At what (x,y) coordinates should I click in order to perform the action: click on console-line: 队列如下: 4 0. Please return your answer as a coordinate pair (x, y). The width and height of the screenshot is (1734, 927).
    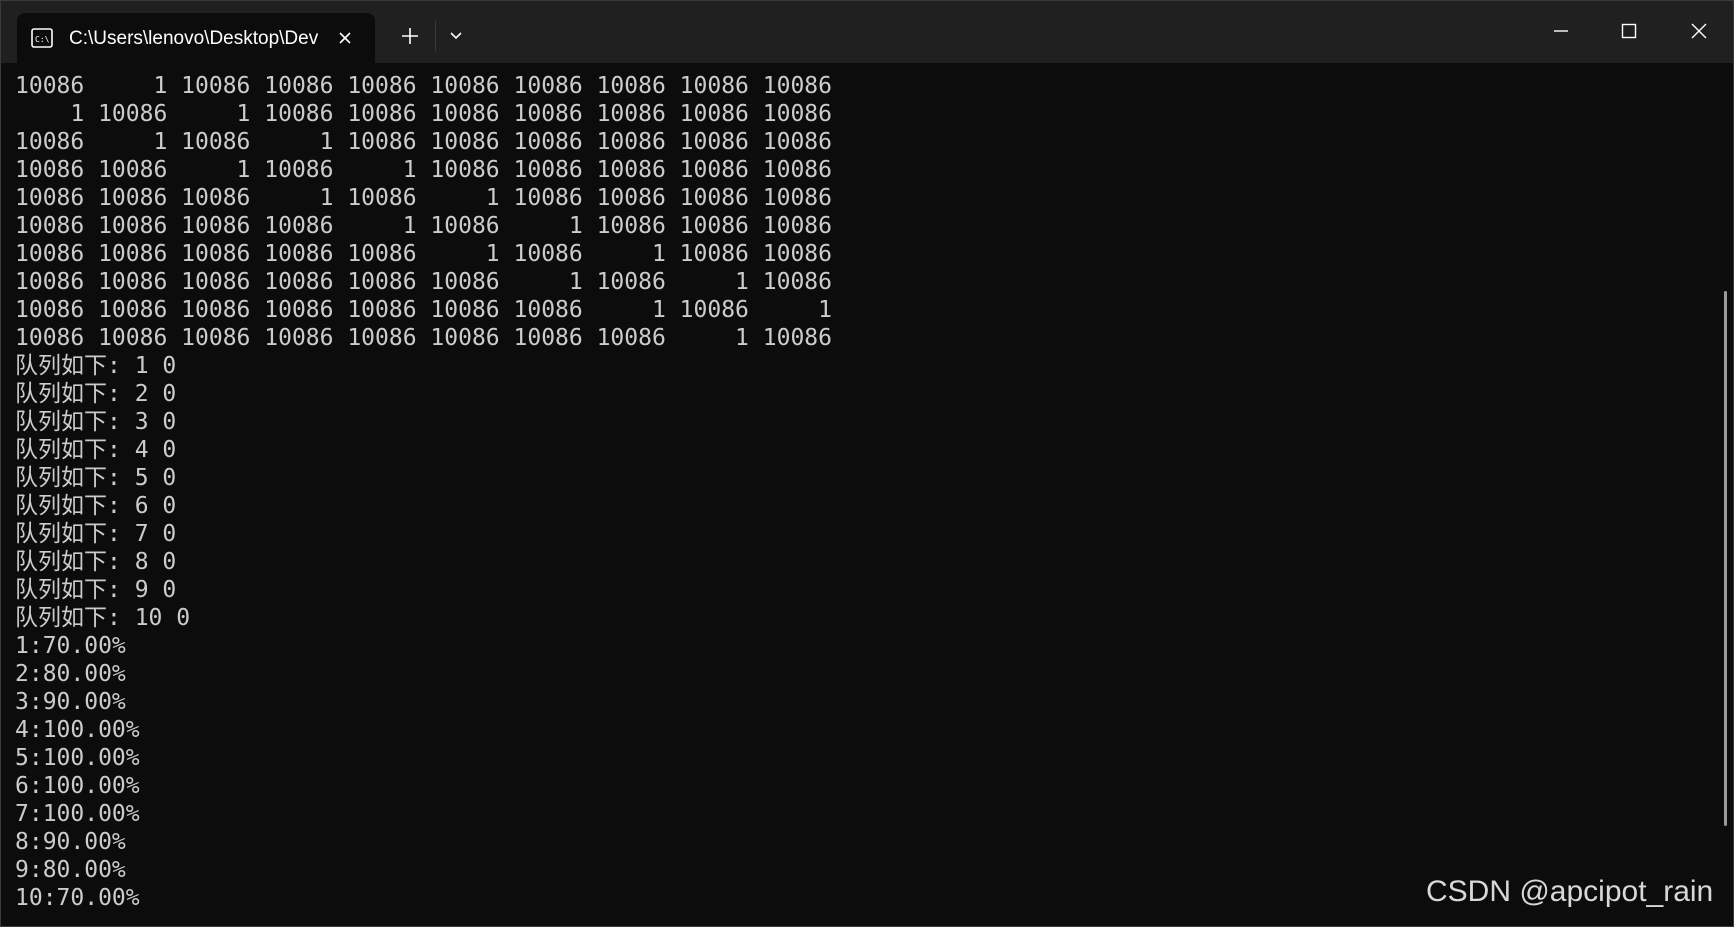
    Looking at the image, I should click on (96, 450).